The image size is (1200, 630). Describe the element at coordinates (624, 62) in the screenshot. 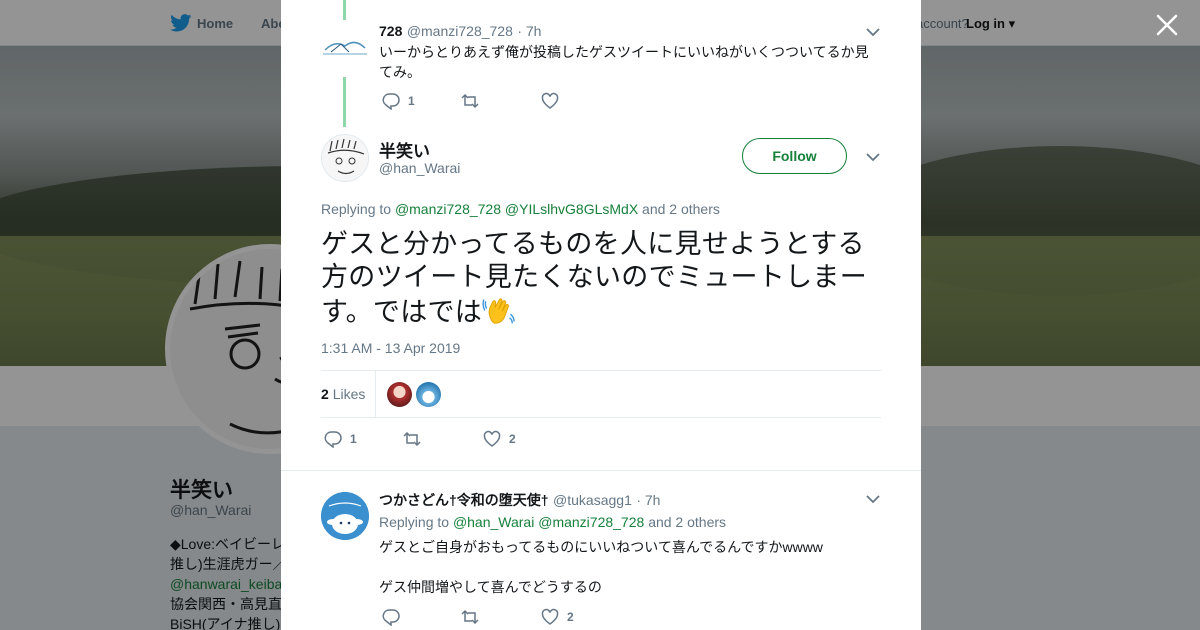

I see `tweet-text: いーからとりあえず俺が投稿したゲスツイートにいいねがいくつついてるか見てみ。` at that location.